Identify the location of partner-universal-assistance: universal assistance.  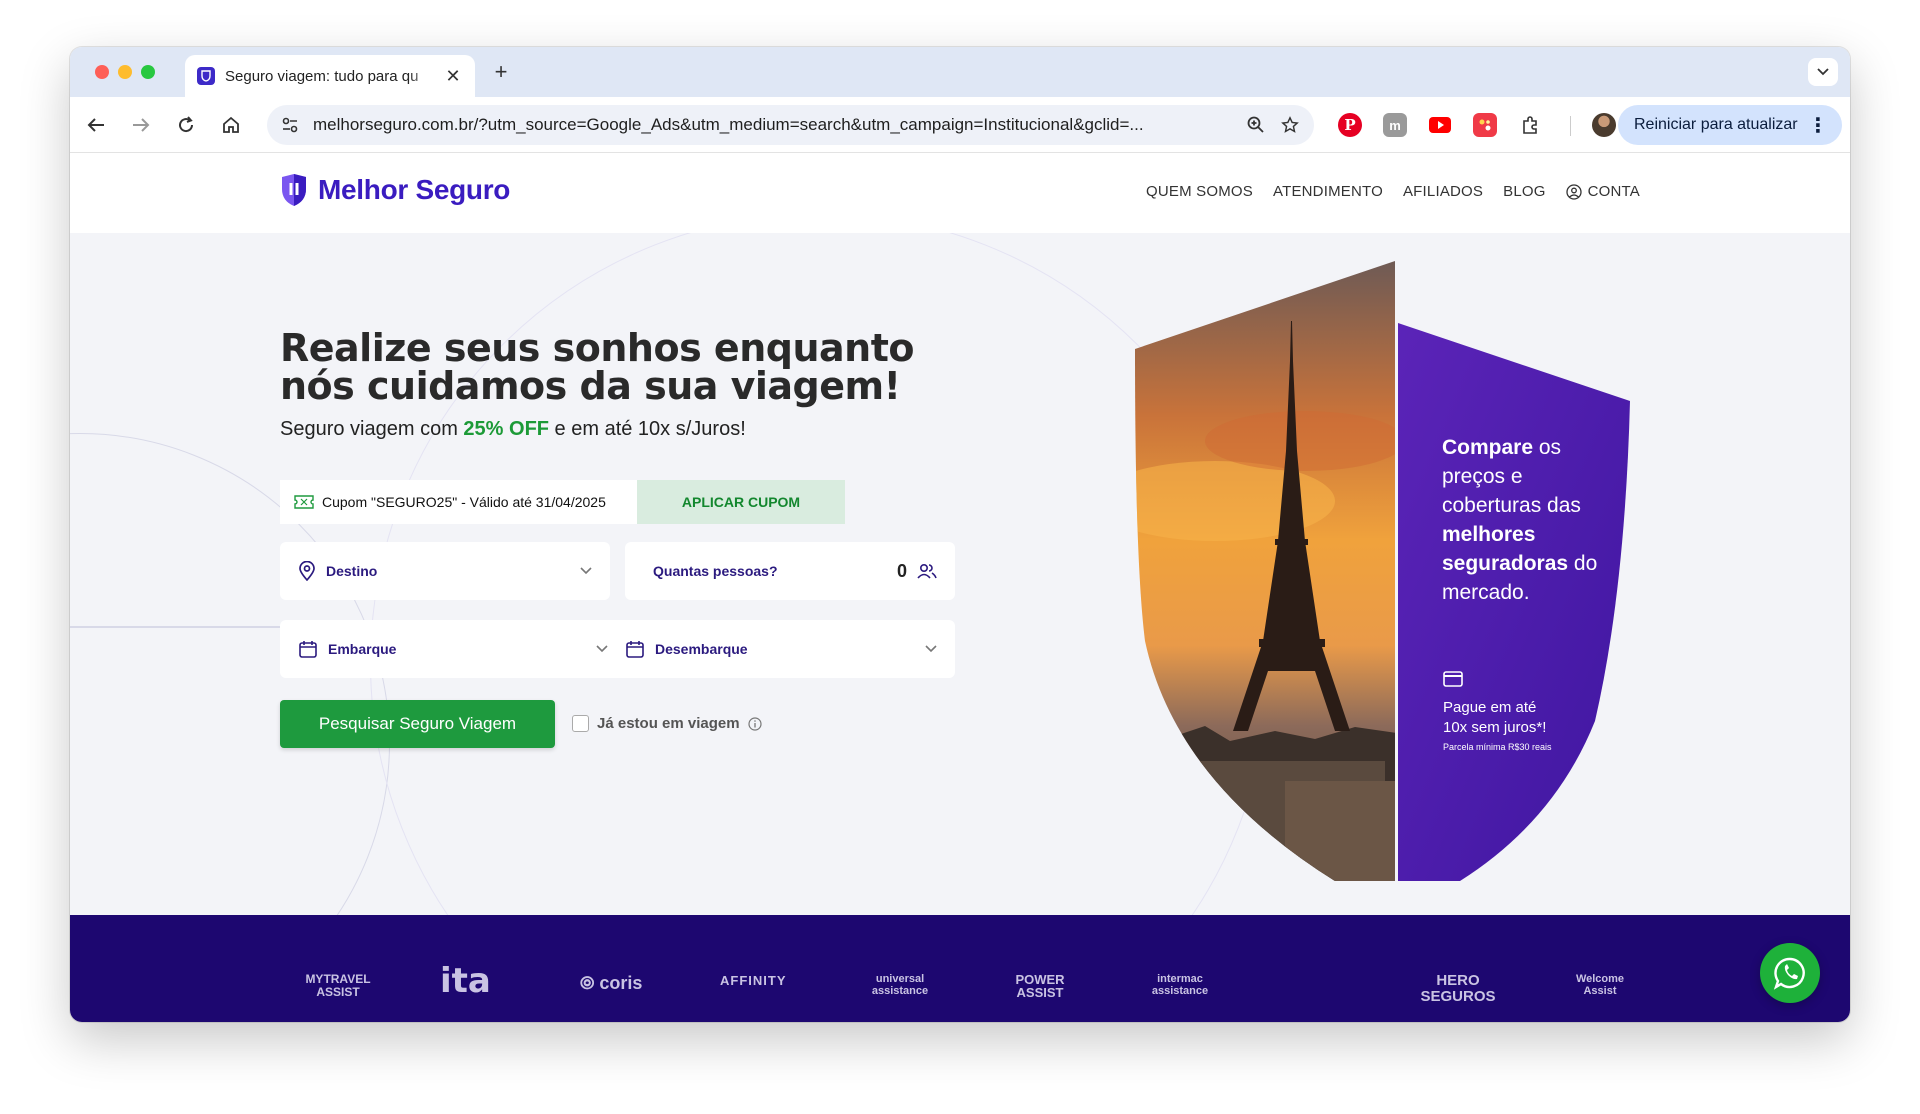
(900, 985).